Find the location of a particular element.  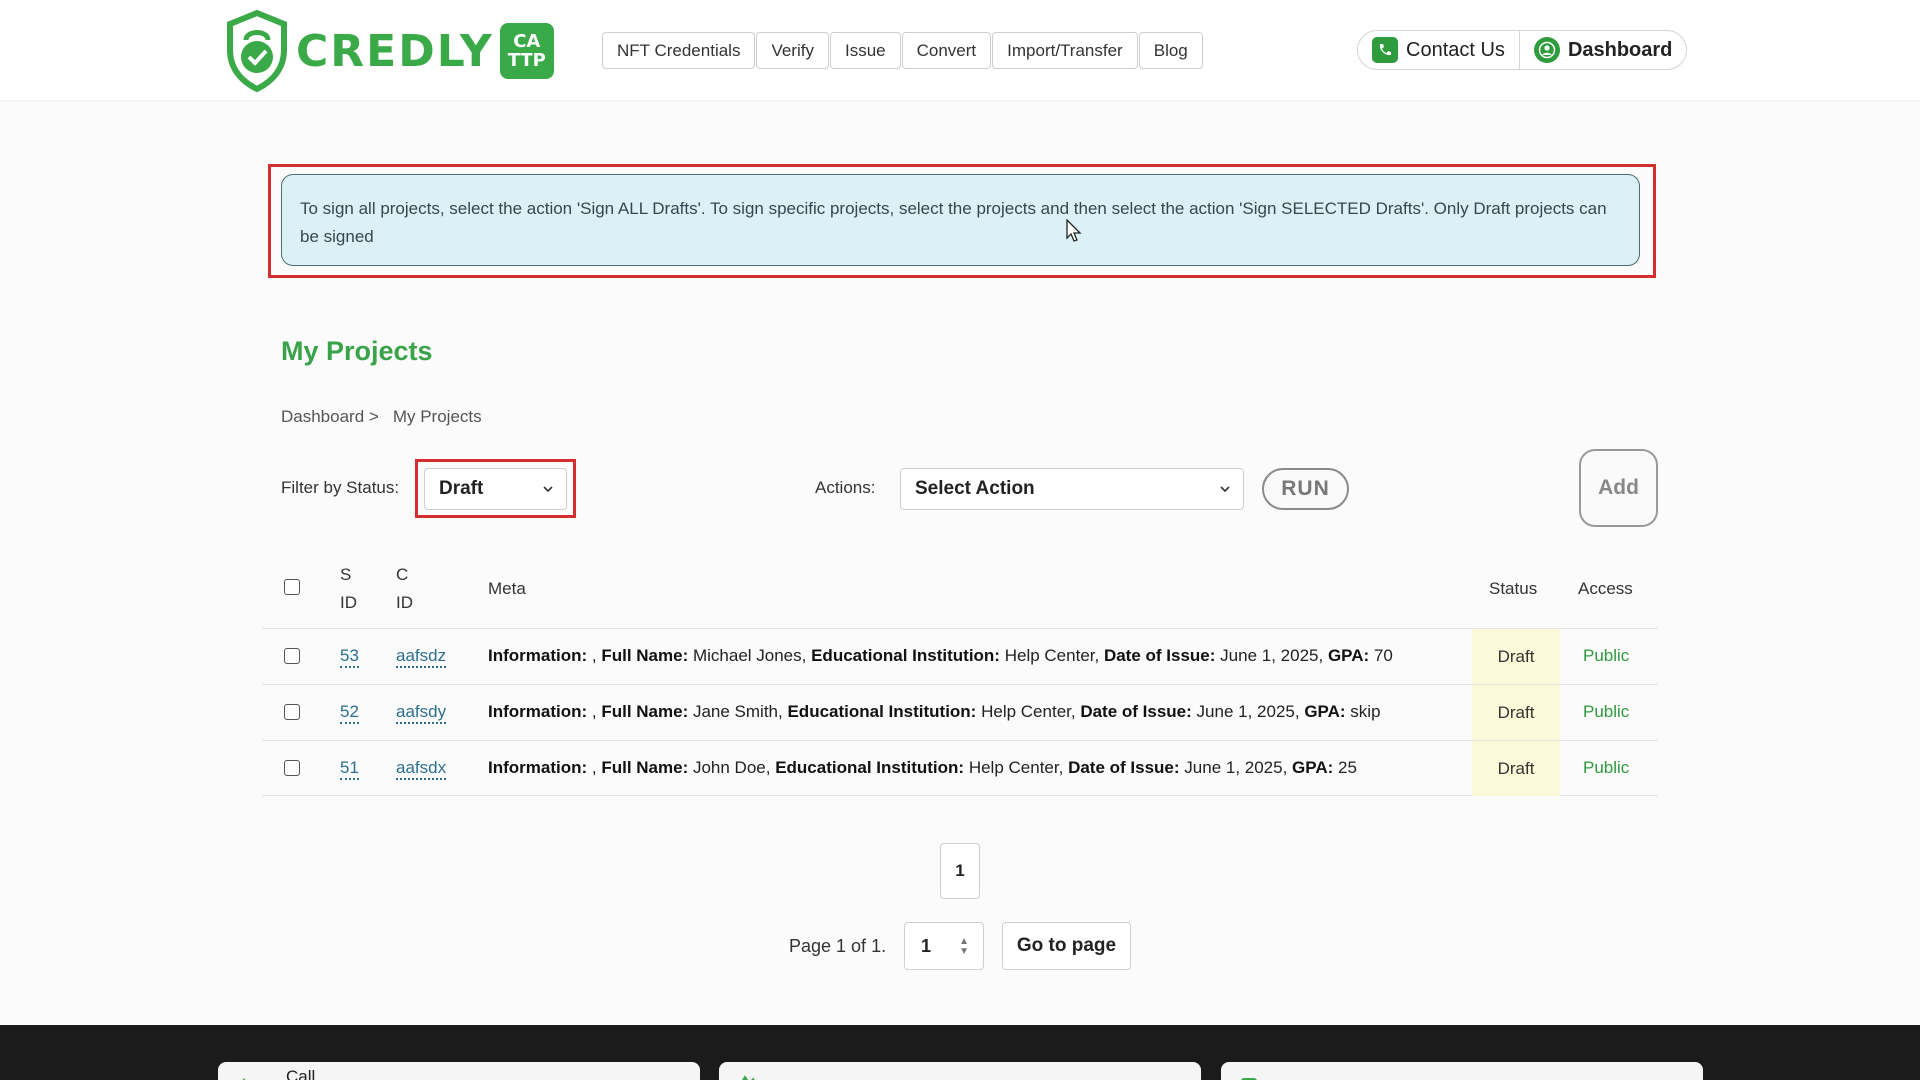

meta-gpa: 25 is located at coordinates (1347, 767).